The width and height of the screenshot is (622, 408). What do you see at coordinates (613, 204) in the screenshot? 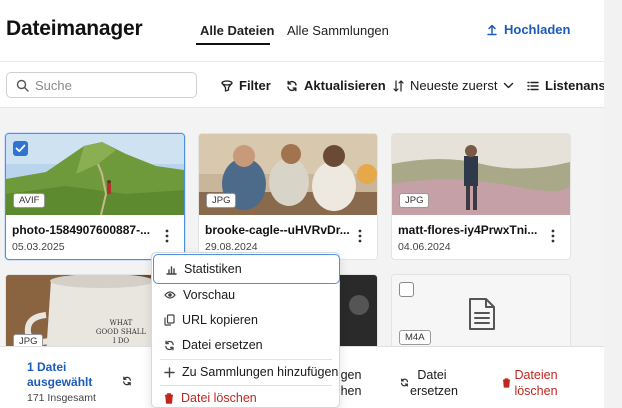
I see `scrollbar-track` at bounding box center [613, 204].